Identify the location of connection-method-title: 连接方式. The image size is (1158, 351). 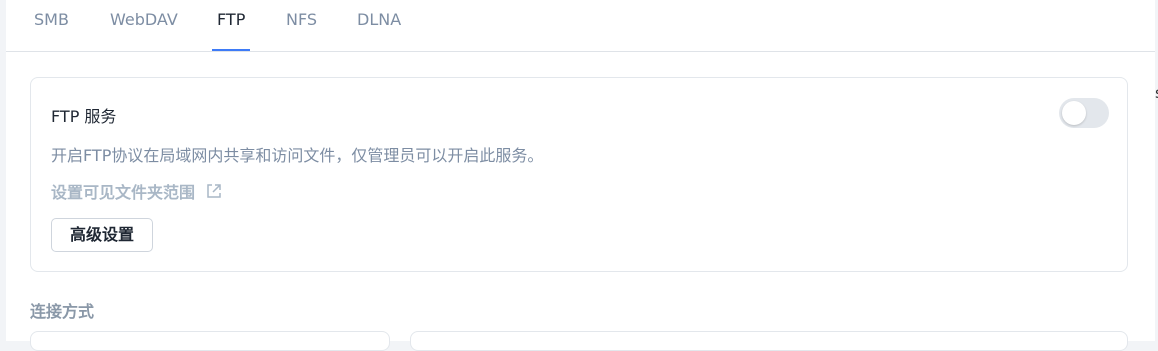
(62, 311).